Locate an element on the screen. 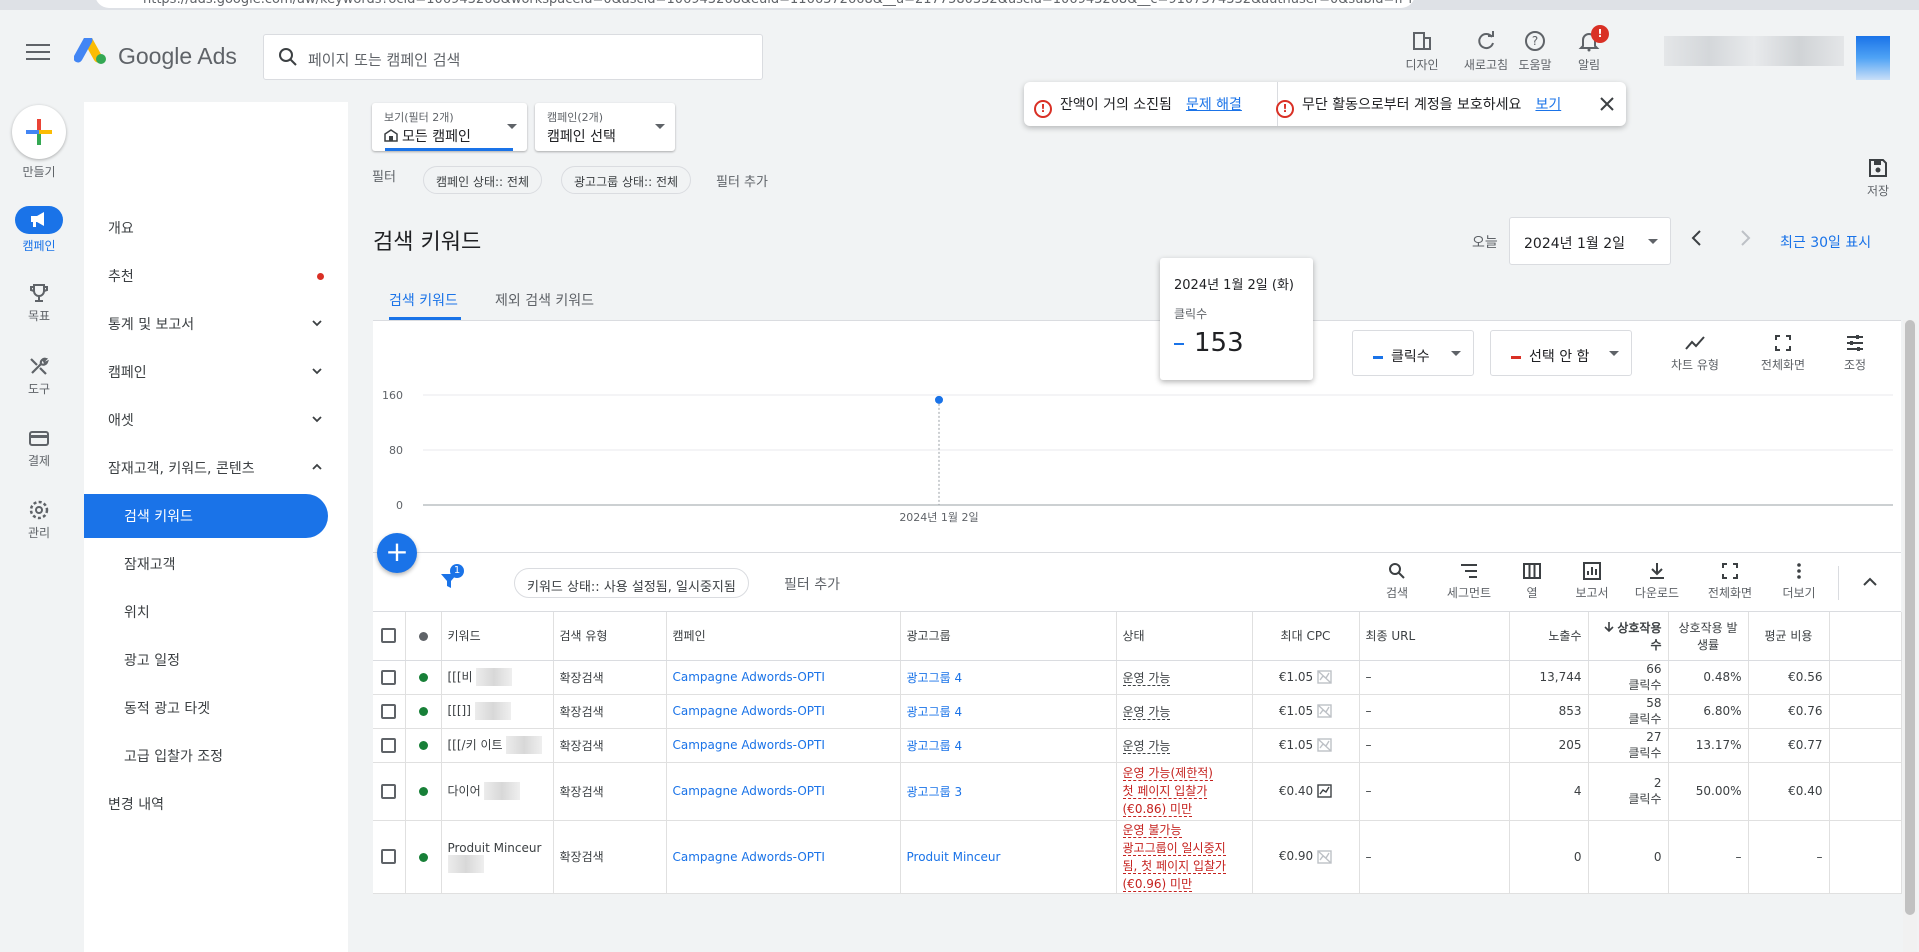  status-line: 됨, 첫 페이지 입찰가 is located at coordinates (1174, 866).